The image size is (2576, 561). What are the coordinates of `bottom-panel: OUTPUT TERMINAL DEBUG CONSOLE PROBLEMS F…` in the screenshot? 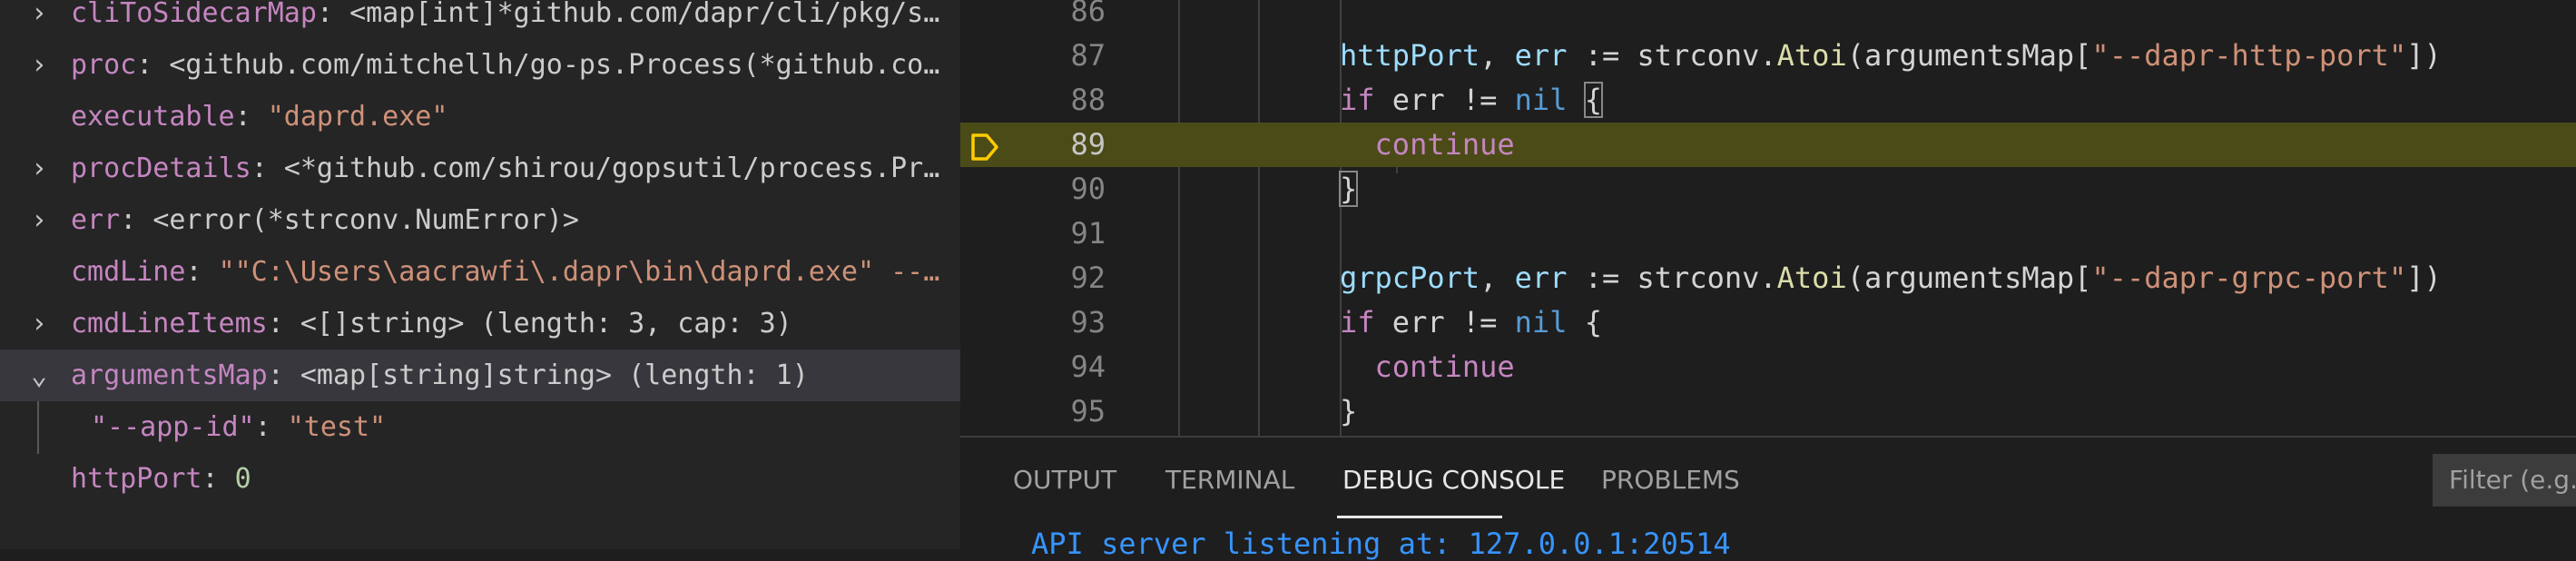 It's located at (1768, 498).